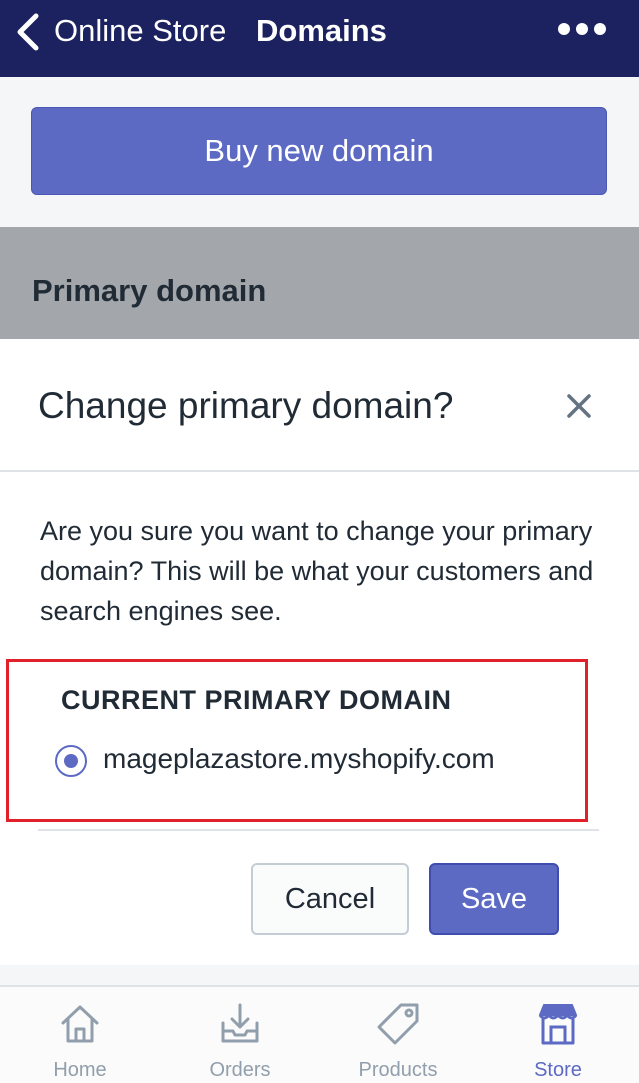 The image size is (639, 1083). Describe the element at coordinates (579, 406) in the screenshot. I see `close-icon` at that location.